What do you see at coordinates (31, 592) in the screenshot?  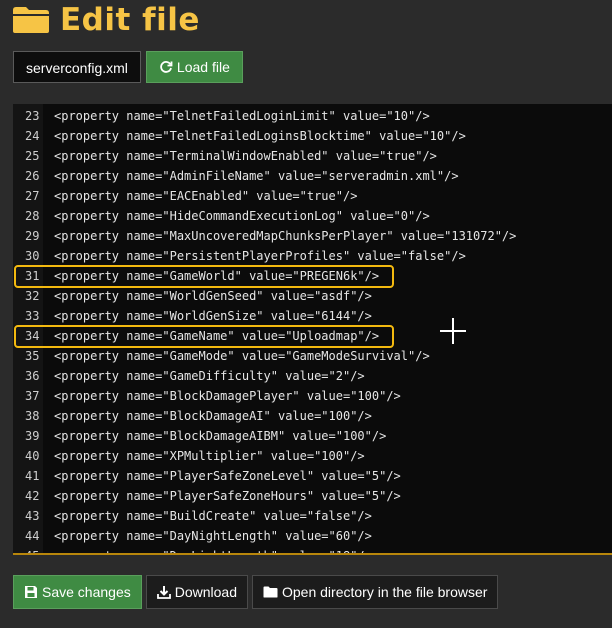 I see `save-icon` at bounding box center [31, 592].